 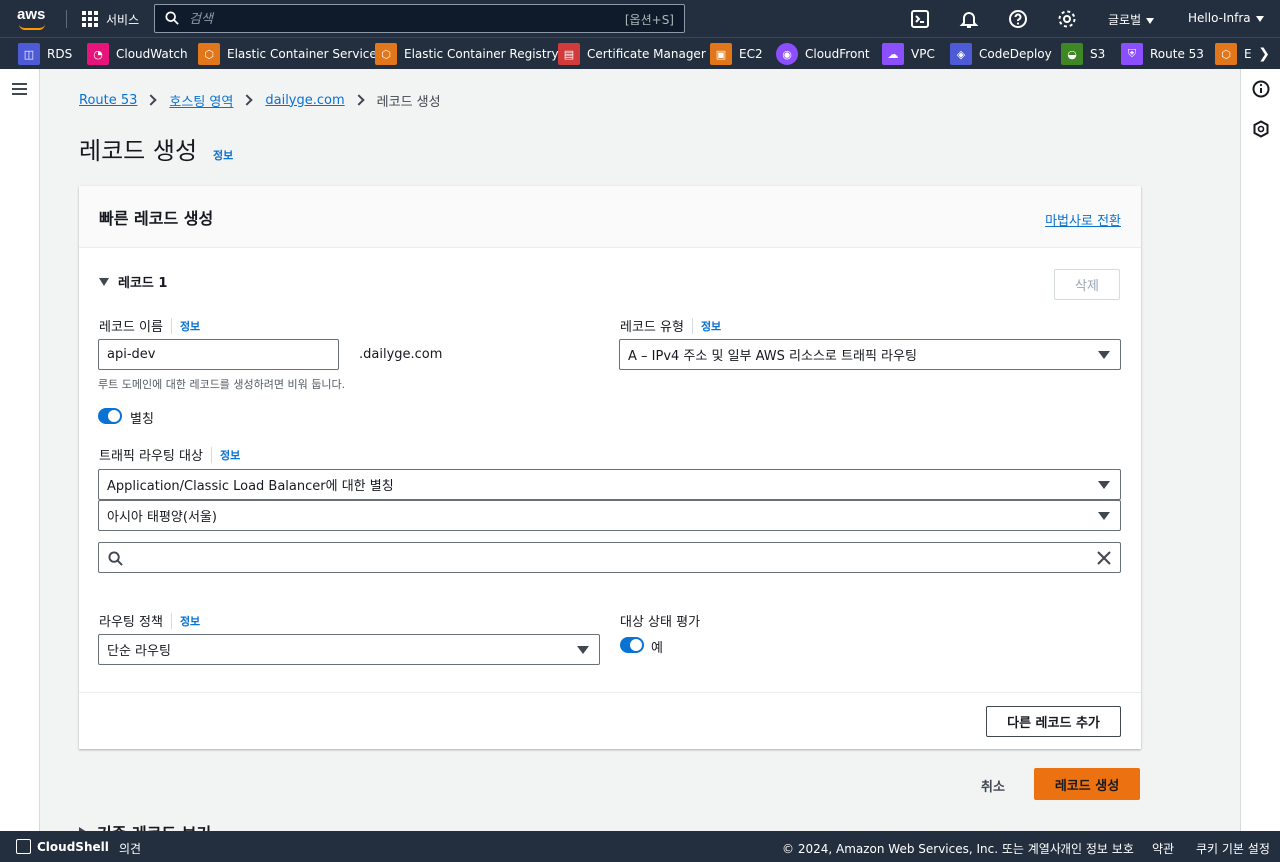 I want to click on favorite-route53: ⛨ Route 53, so click(x=1162, y=54).